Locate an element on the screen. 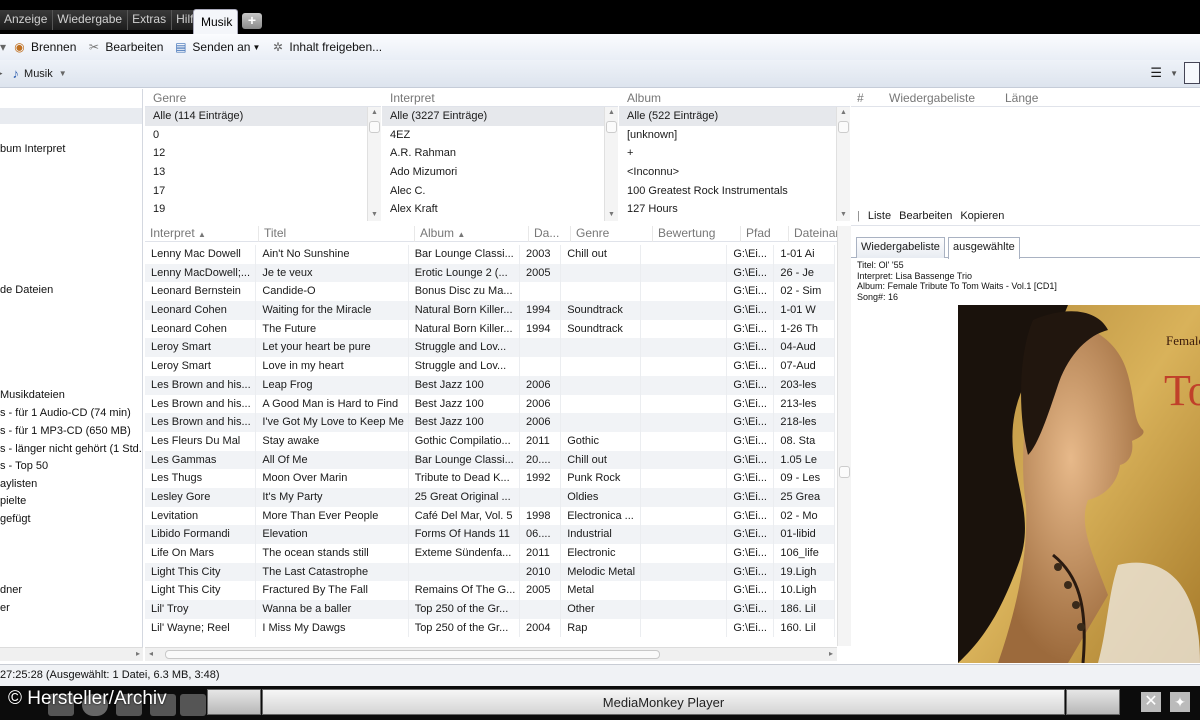 The image size is (1200, 720). tab-playlist: Wiedergabeliste is located at coordinates (900, 247).